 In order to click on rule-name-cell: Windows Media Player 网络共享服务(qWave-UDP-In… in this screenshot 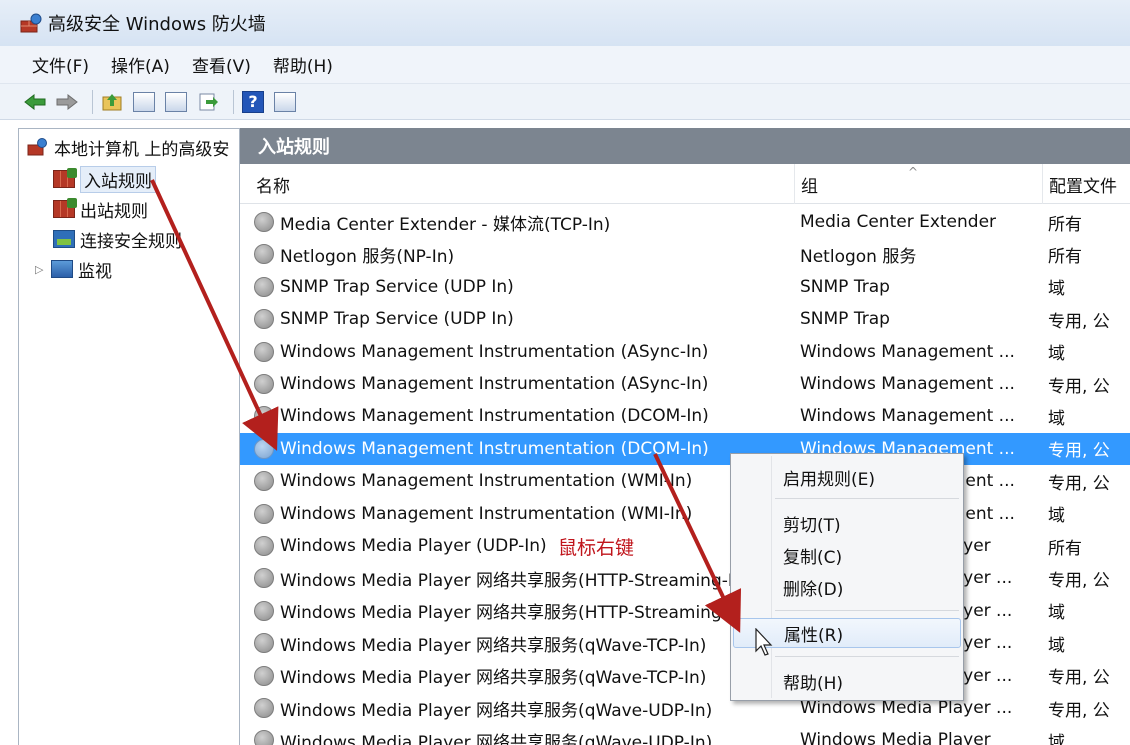, I will do `click(524, 708)`.